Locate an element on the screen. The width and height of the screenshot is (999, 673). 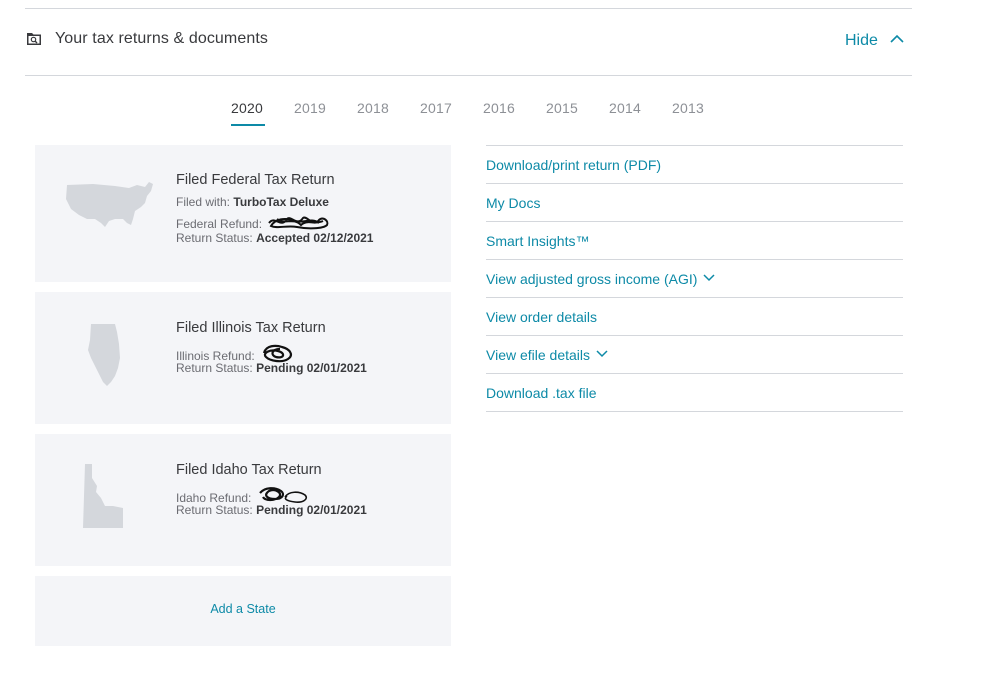
tab-2018: 2018 is located at coordinates (373, 108).